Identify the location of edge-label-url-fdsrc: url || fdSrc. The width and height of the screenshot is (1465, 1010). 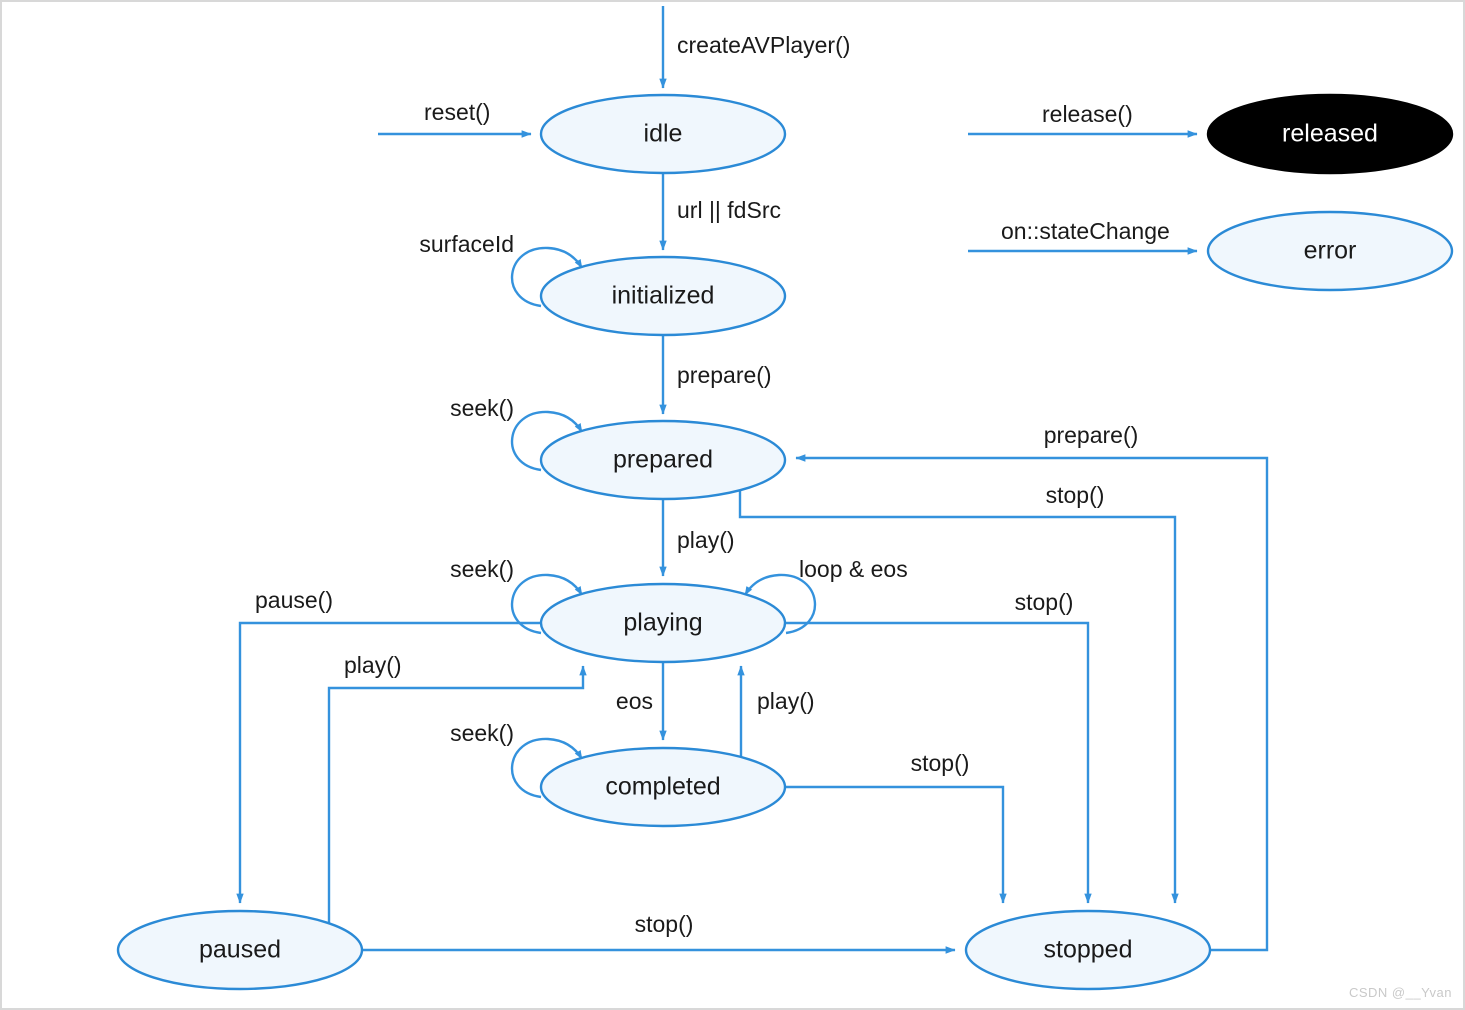
(729, 210).